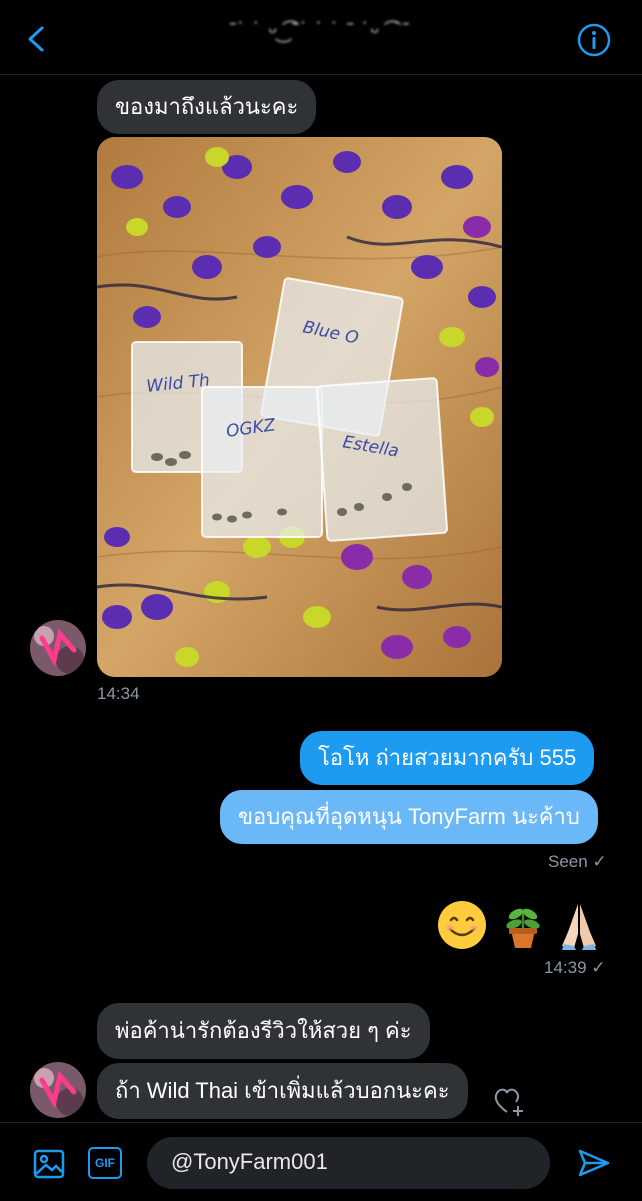 The width and height of the screenshot is (642, 1201). What do you see at coordinates (320, 30) in the screenshot?
I see `conversation-title: ˉ˙ ˙ ᵕ͜ ͡ ˉ˙ ˙ ˙ ˉ ˙ᵕ ͡ ˙ˉ` at bounding box center [320, 30].